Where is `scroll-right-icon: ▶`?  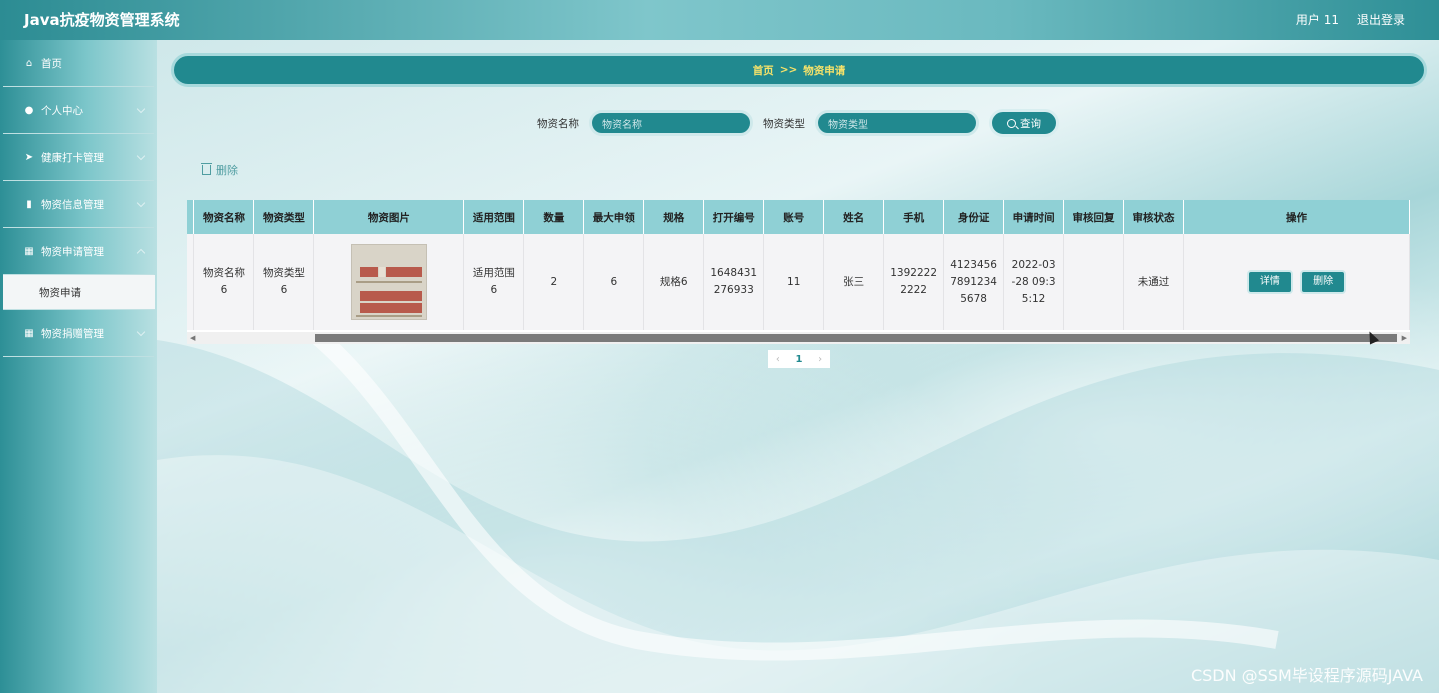 scroll-right-icon: ▶ is located at coordinates (1404, 338).